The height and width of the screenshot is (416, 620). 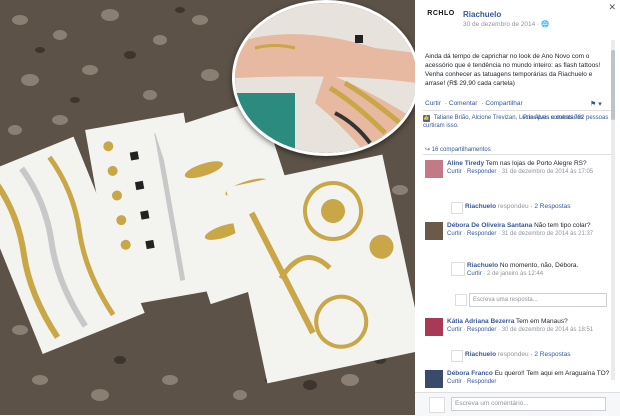 What do you see at coordinates (545, 24) in the screenshot?
I see `globe-icon: 🌐` at bounding box center [545, 24].